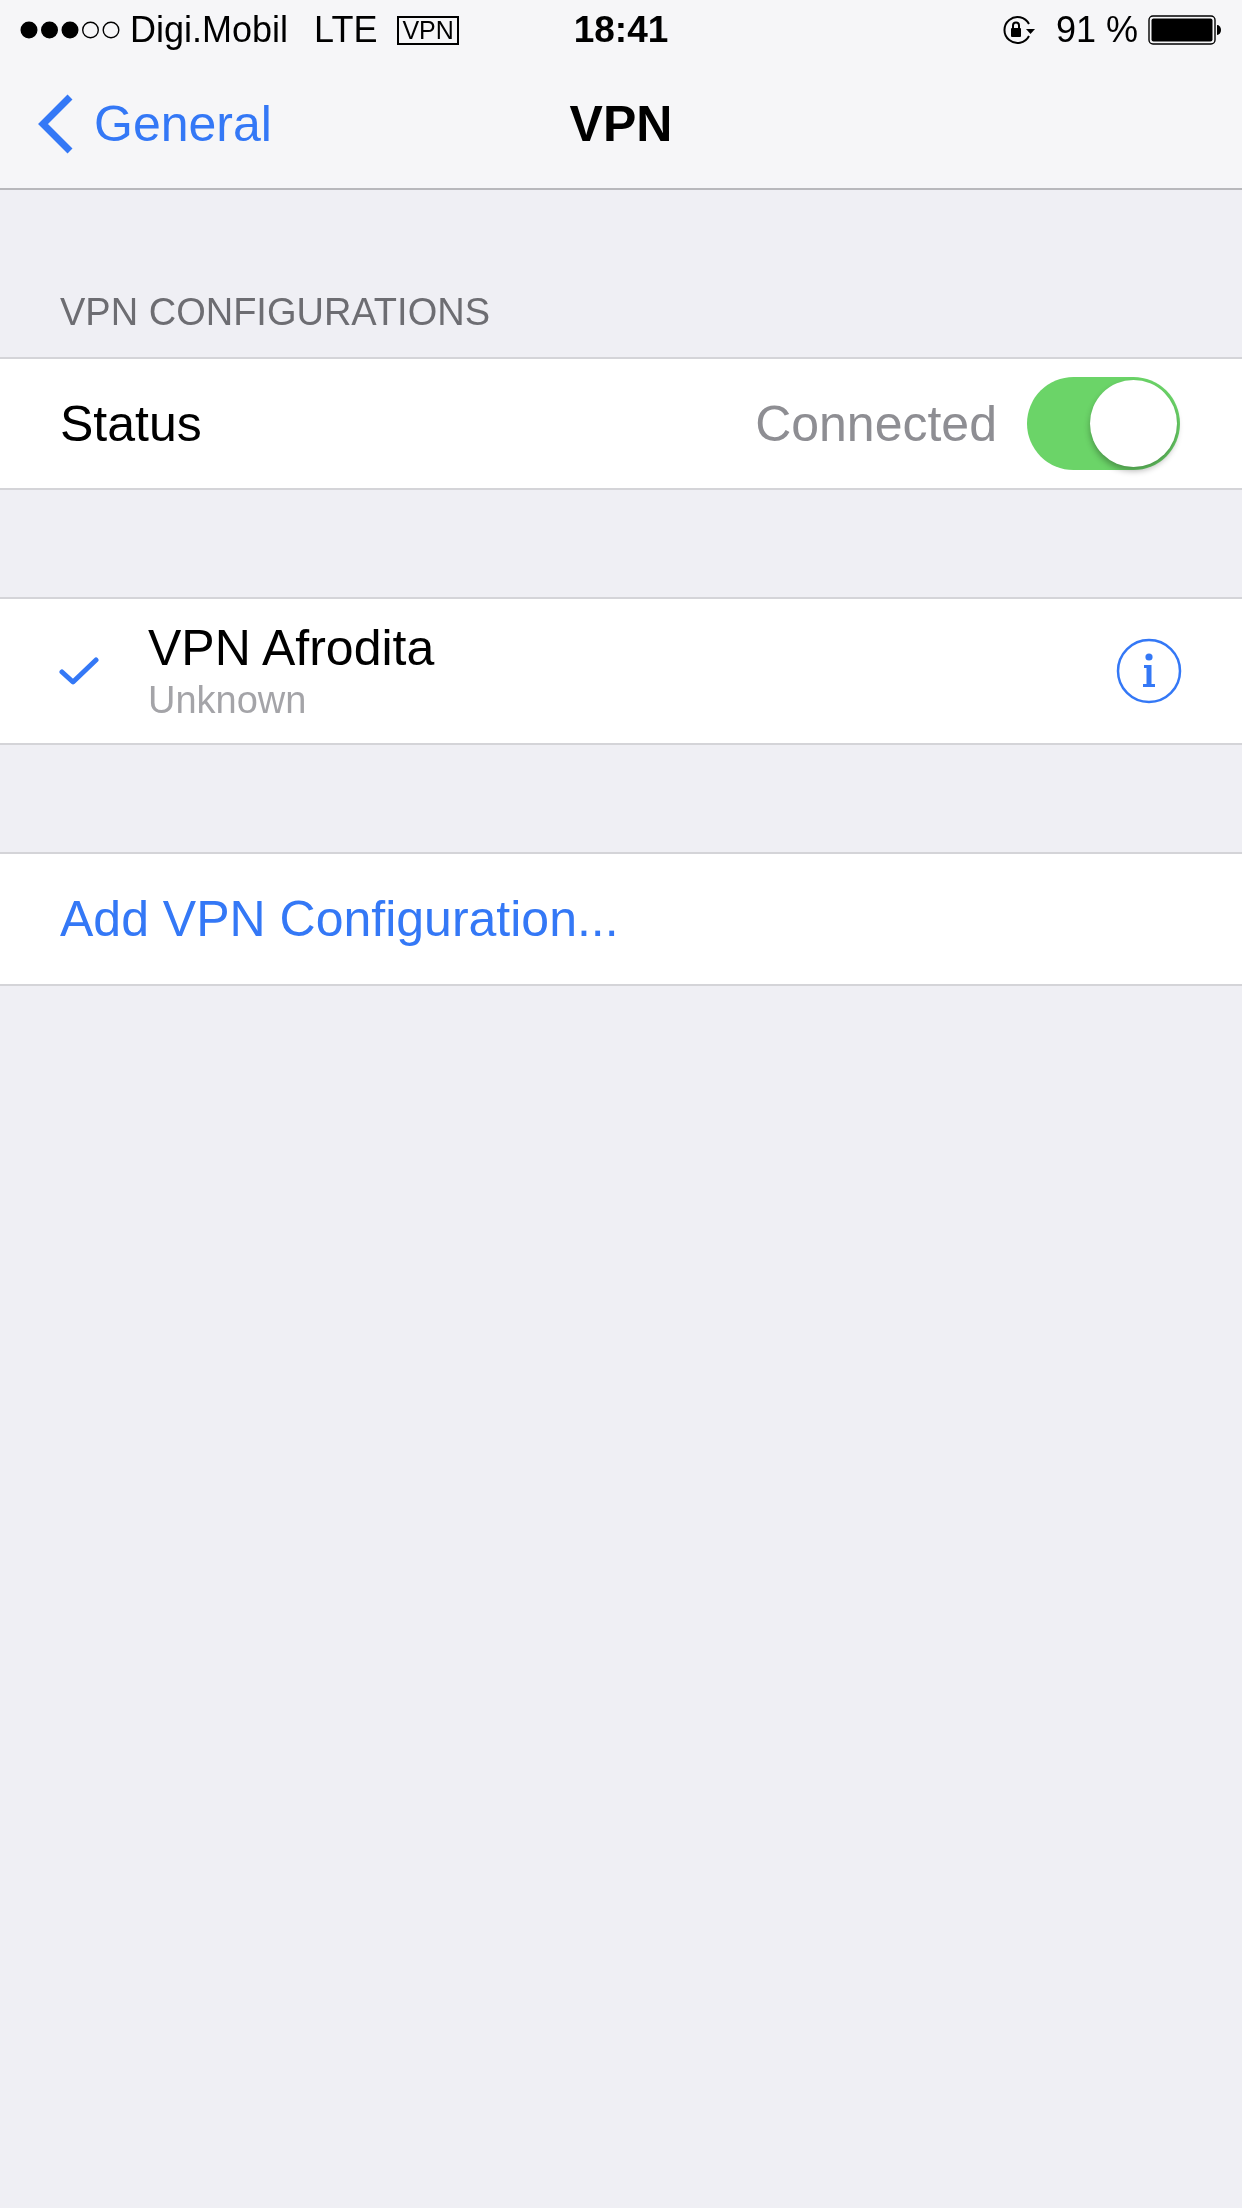 The width and height of the screenshot is (1242, 2208). I want to click on configuration-detail: Unknown, so click(228, 700).